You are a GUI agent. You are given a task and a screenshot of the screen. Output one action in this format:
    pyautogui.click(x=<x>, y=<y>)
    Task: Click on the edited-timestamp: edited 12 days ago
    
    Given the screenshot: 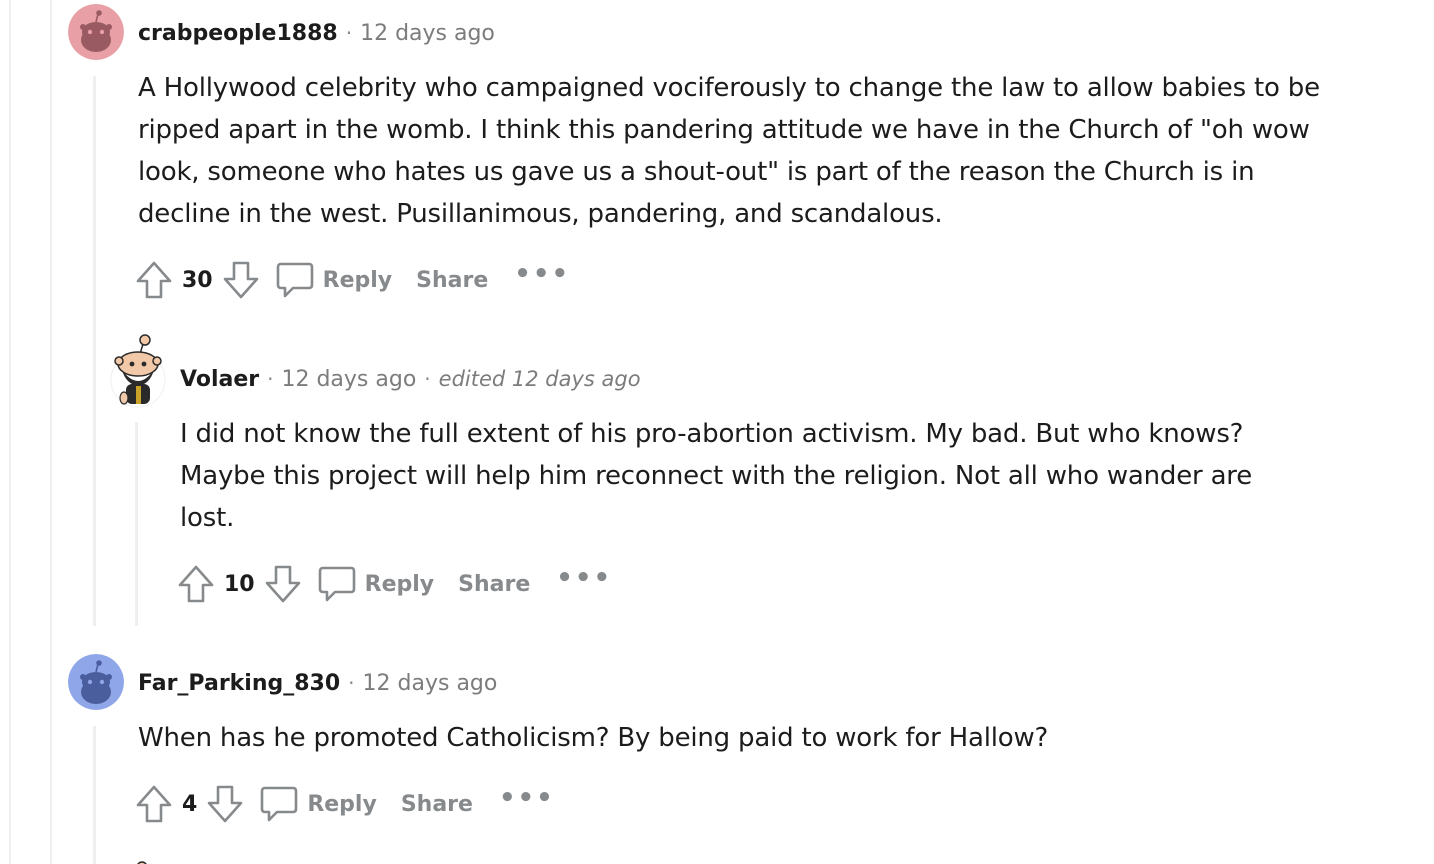 What is the action you would take?
    pyautogui.click(x=539, y=379)
    